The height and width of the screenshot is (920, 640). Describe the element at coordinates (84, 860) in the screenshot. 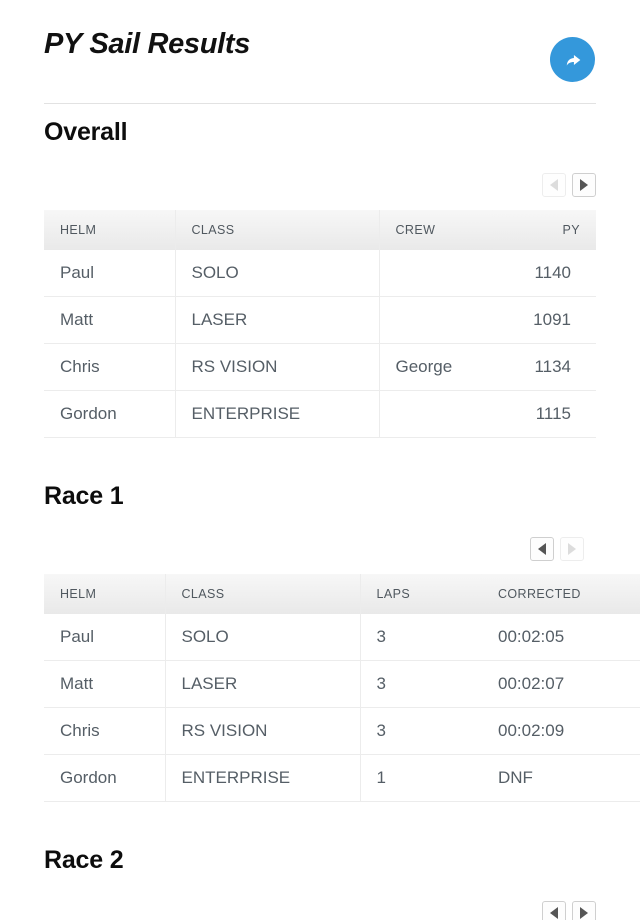

I see `section-title-race-2: Race 2` at that location.